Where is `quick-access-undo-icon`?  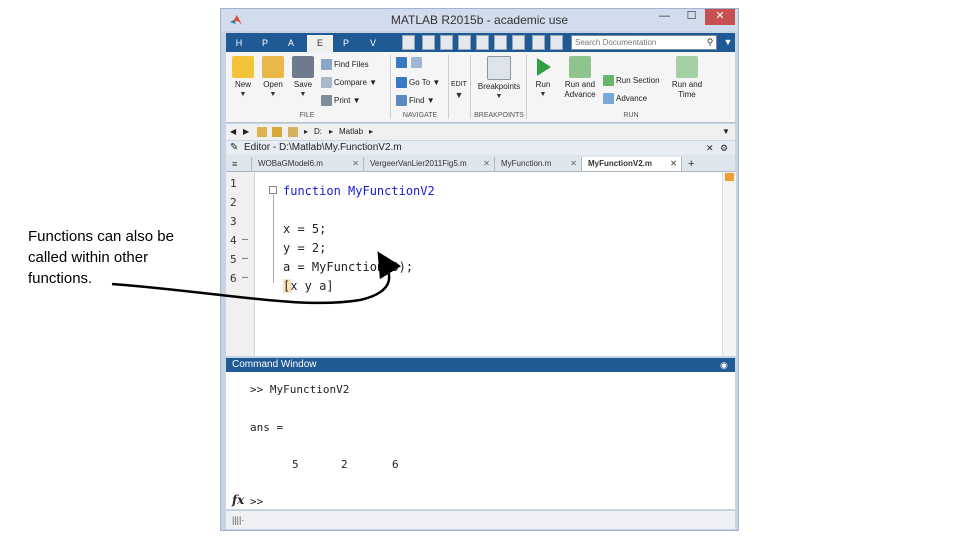
quick-access-undo-icon is located at coordinates (500, 42).